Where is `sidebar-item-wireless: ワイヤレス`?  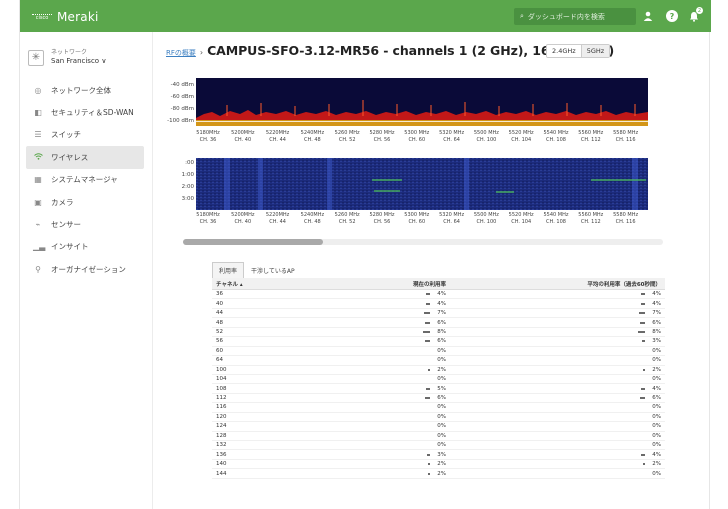
sidebar-item-wireless: ワイヤレス is located at coordinates (85, 157).